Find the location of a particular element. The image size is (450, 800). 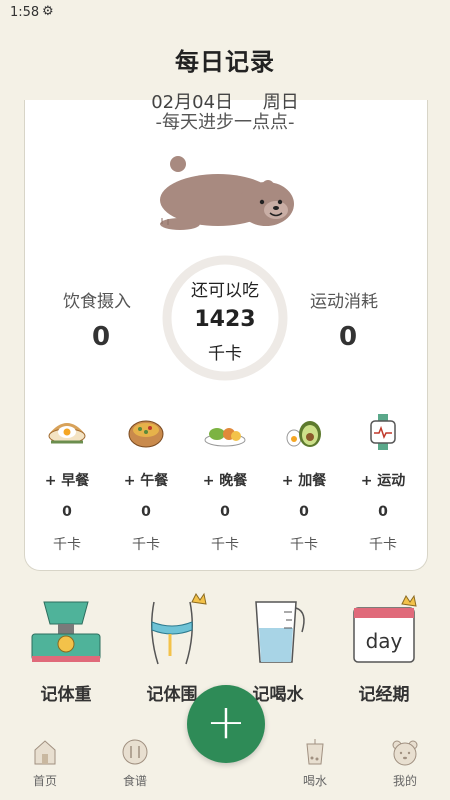

breakfast-icon is located at coordinates (67, 433).